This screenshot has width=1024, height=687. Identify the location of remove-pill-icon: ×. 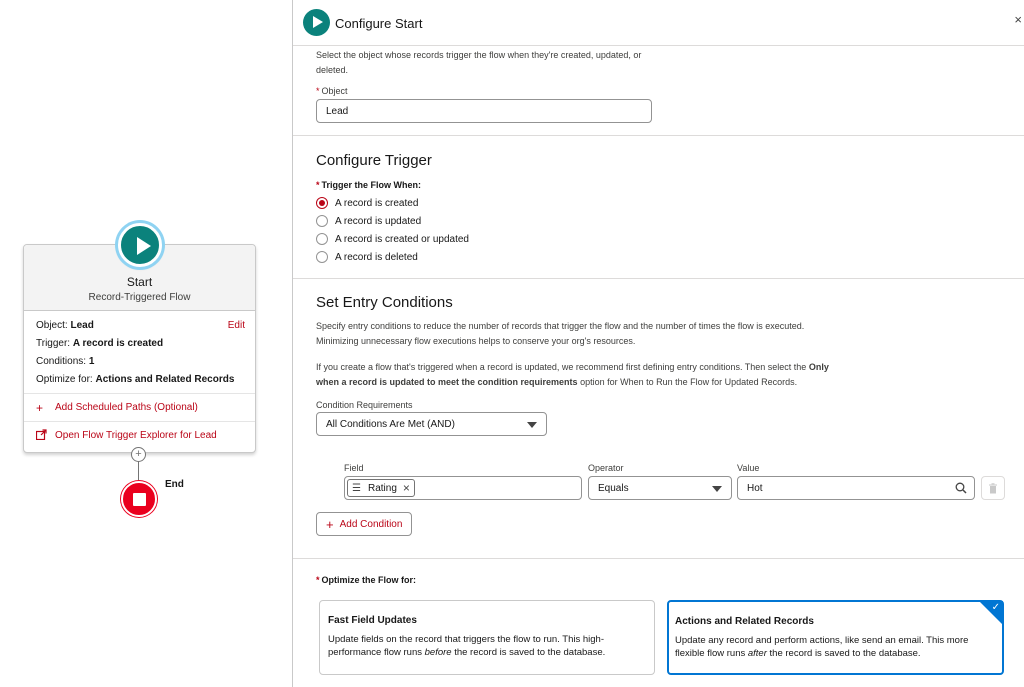
(406, 488).